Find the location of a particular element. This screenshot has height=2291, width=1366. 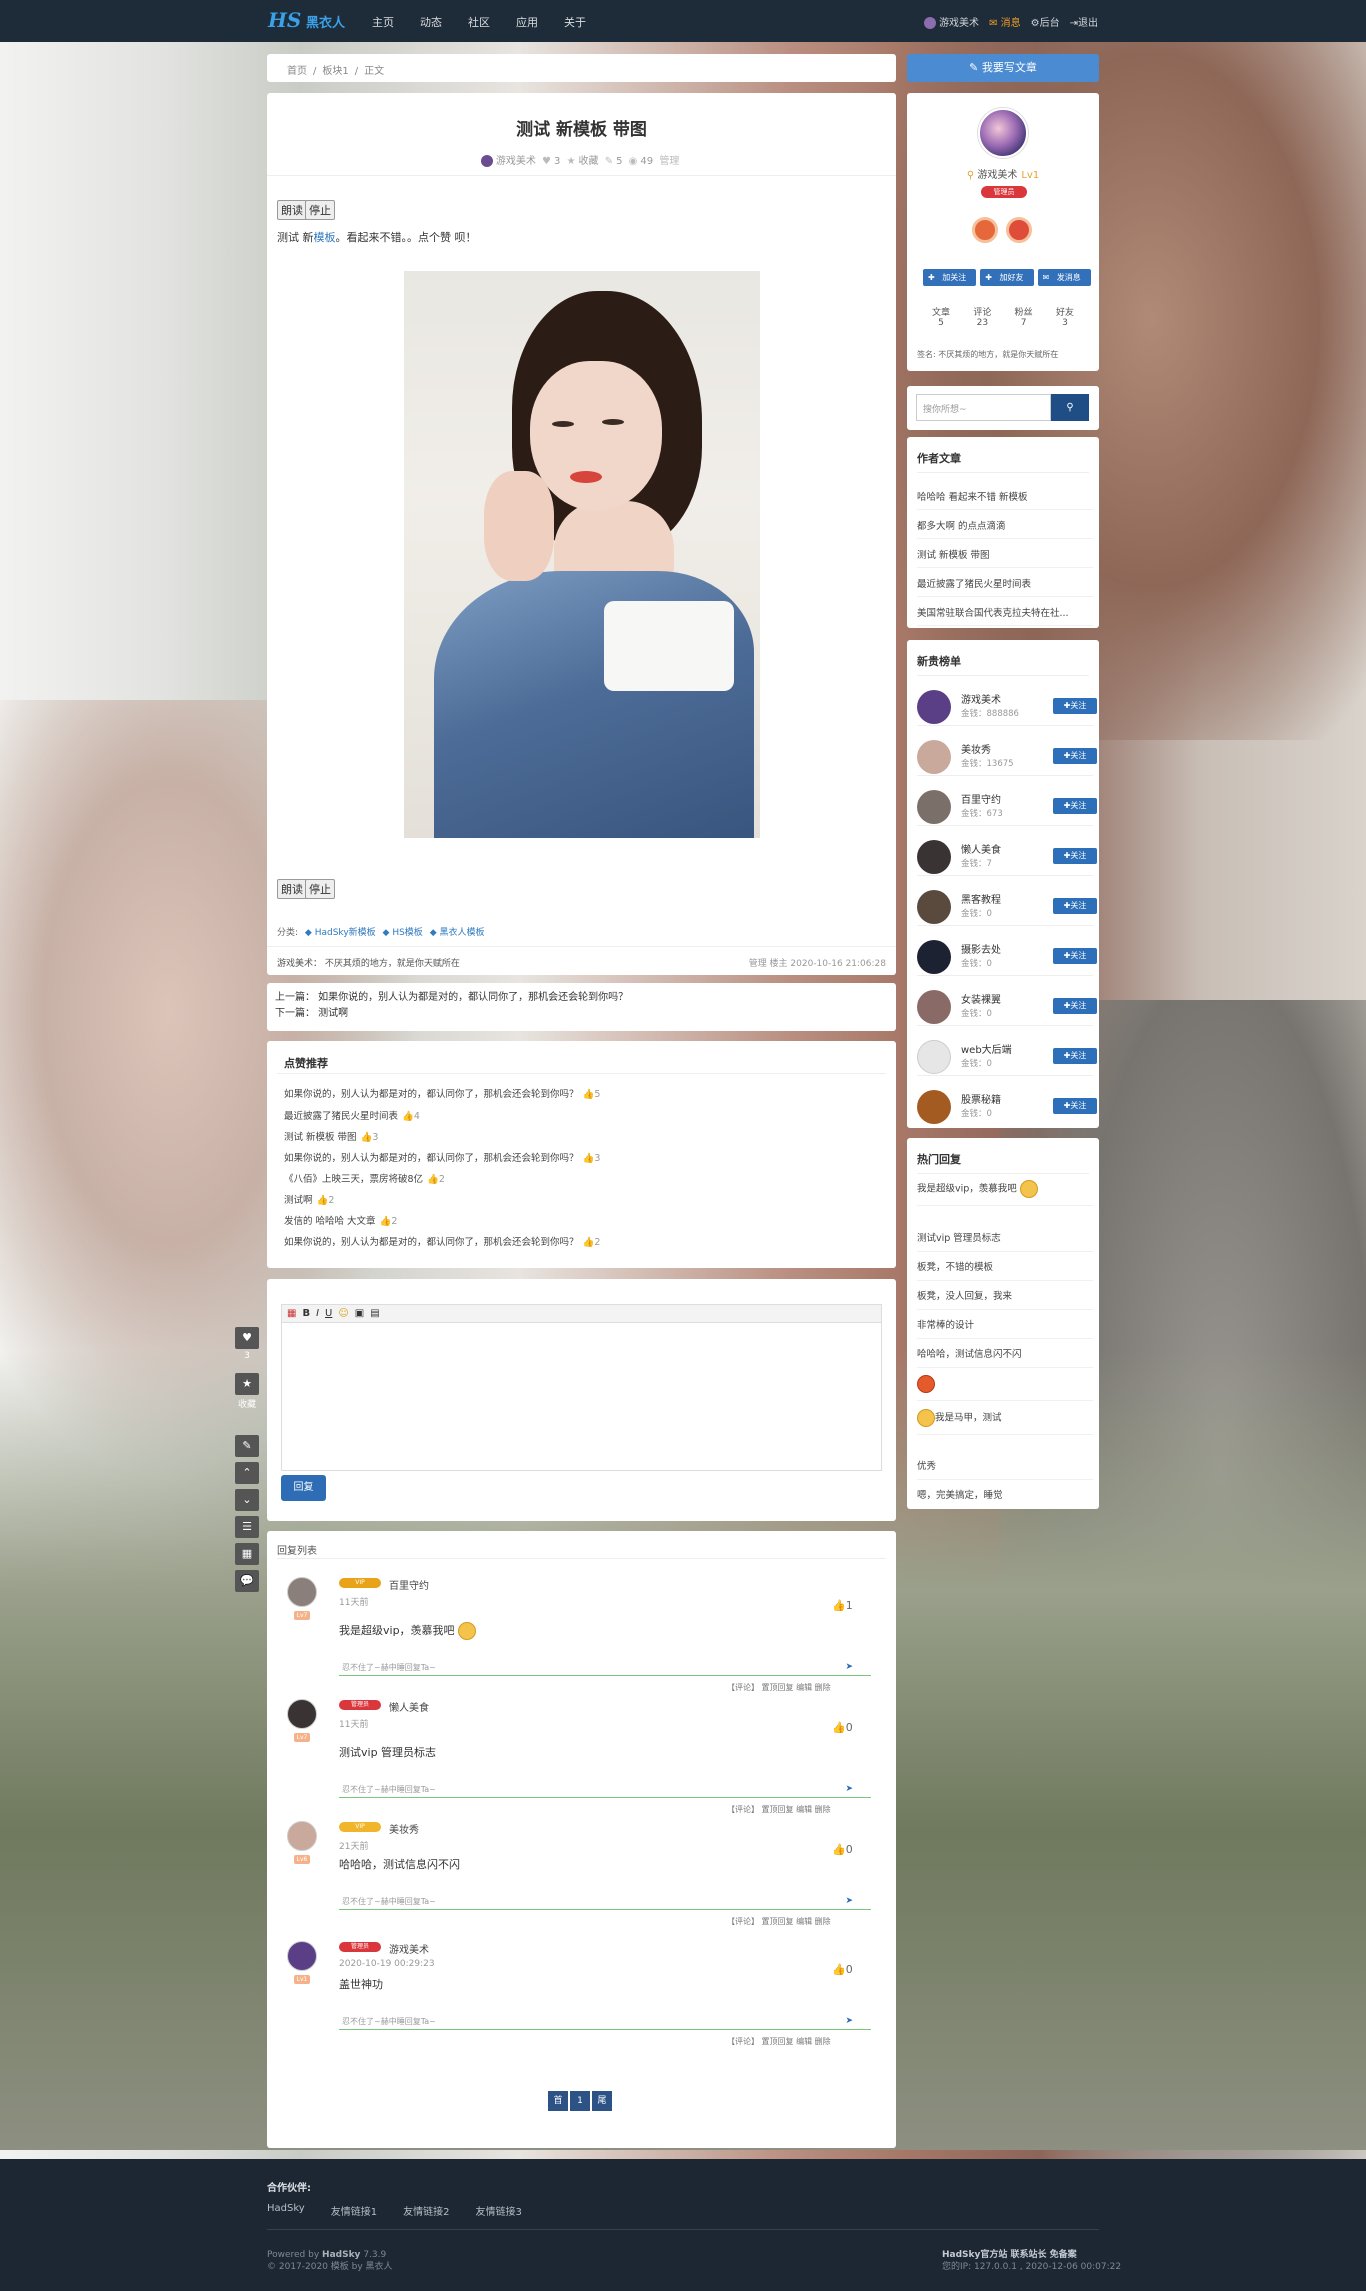

recommend-item: 最近披露了猪民火星时间表 👍4 is located at coordinates (352, 1115).